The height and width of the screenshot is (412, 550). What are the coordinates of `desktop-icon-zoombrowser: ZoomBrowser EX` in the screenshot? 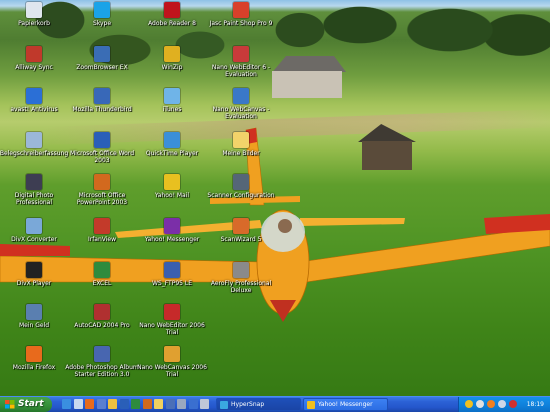 It's located at (102, 58).